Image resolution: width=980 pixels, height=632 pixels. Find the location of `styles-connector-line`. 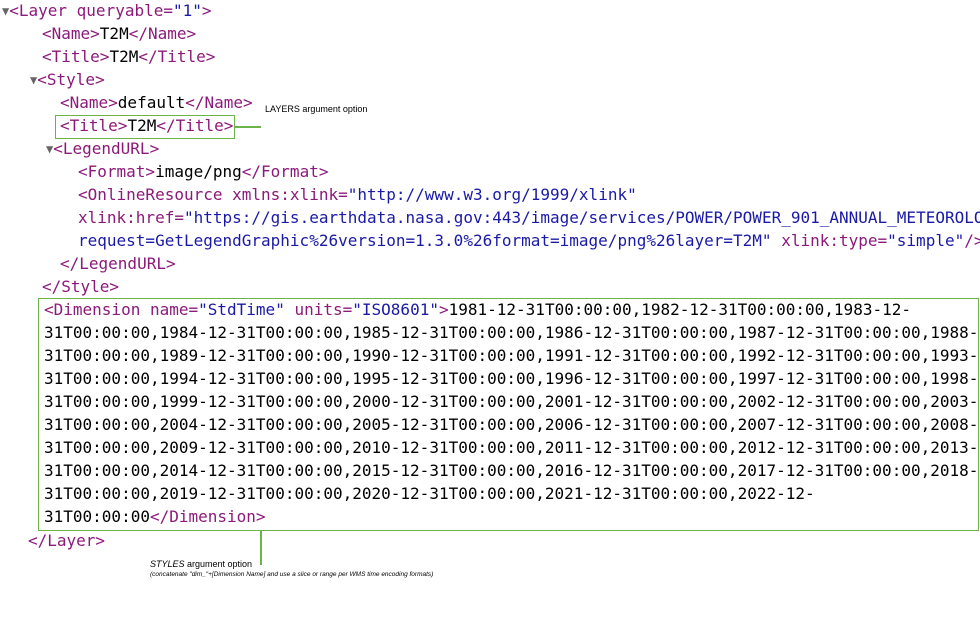

styles-connector-line is located at coordinates (261, 548).